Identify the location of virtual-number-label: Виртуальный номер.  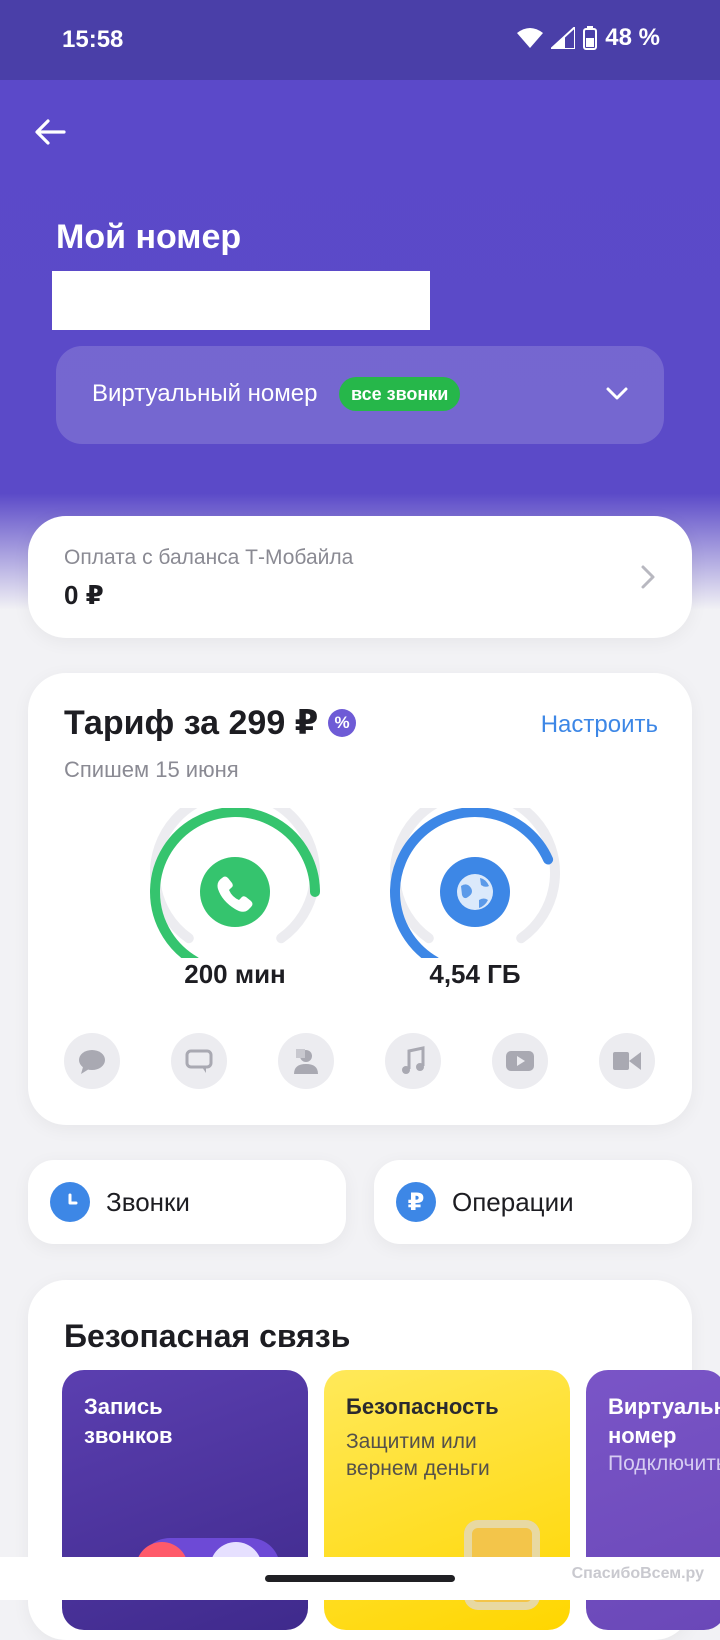
(205, 393).